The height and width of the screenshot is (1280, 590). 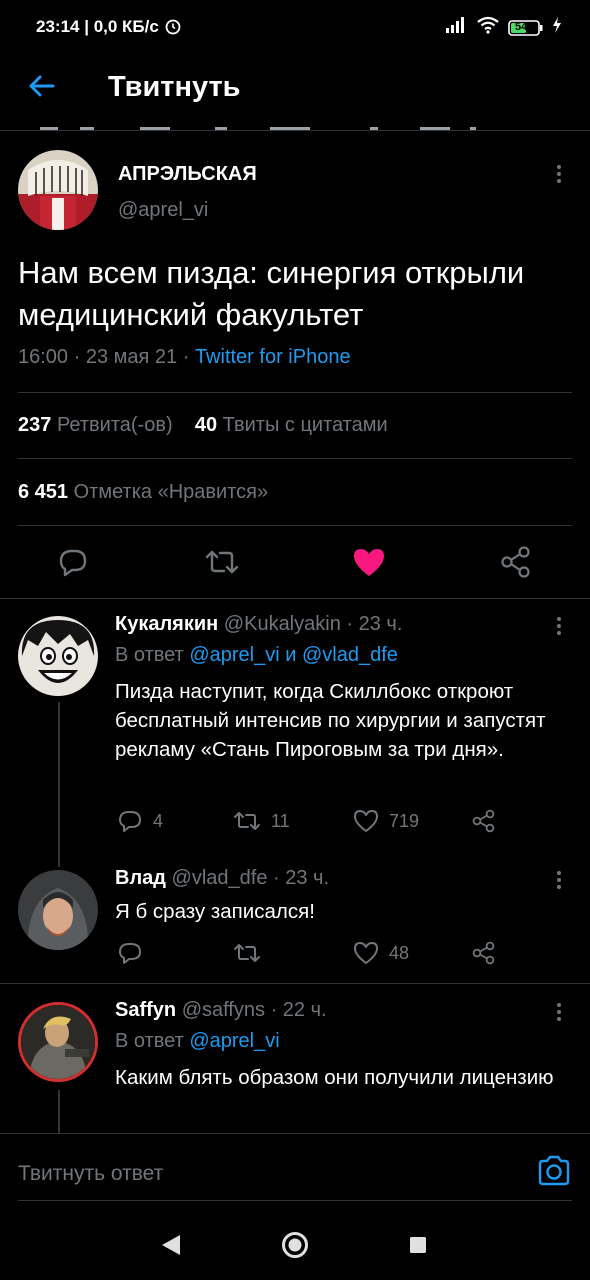 I want to click on previous-tweet-edge, so click(x=270, y=126).